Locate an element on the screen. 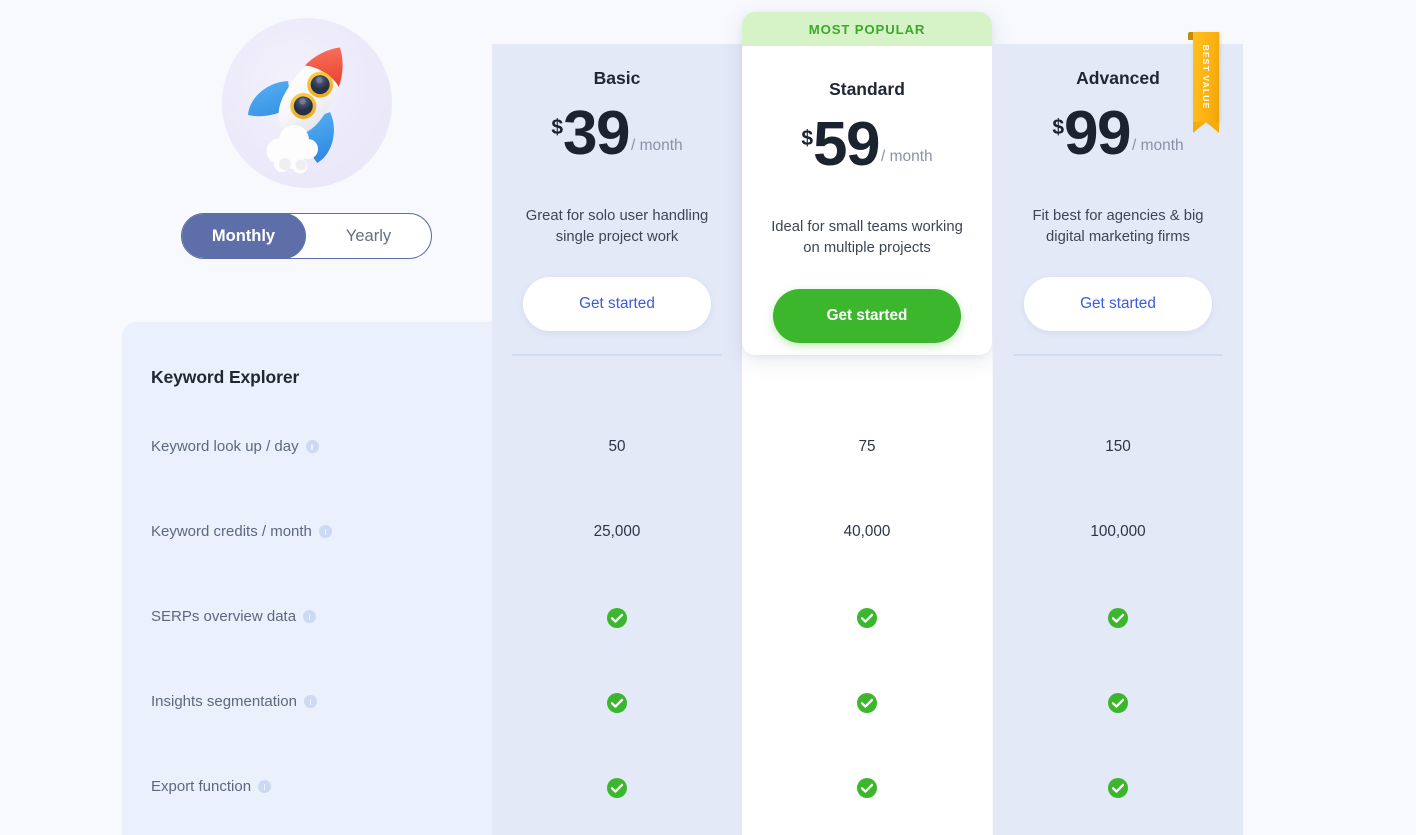 The height and width of the screenshot is (835, 1416). ribbon-fold is located at coordinates (1190, 36).